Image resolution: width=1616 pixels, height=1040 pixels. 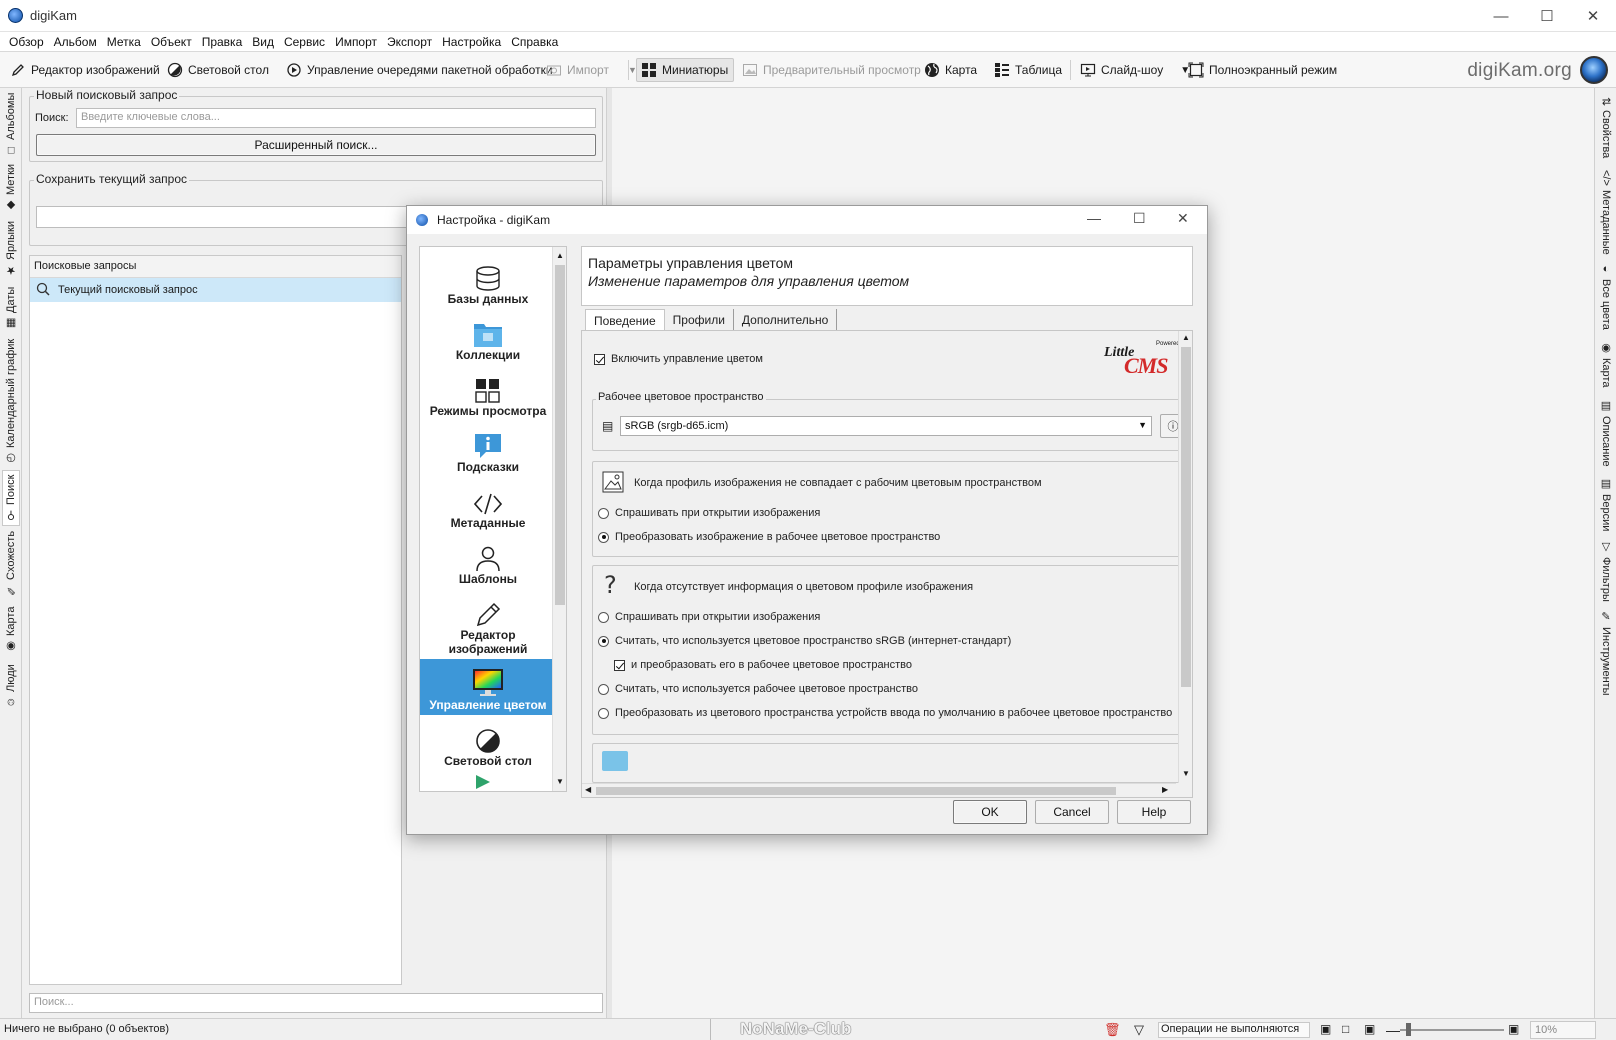 I want to click on tab-dates: ▦ Даты, so click(x=11, y=308).